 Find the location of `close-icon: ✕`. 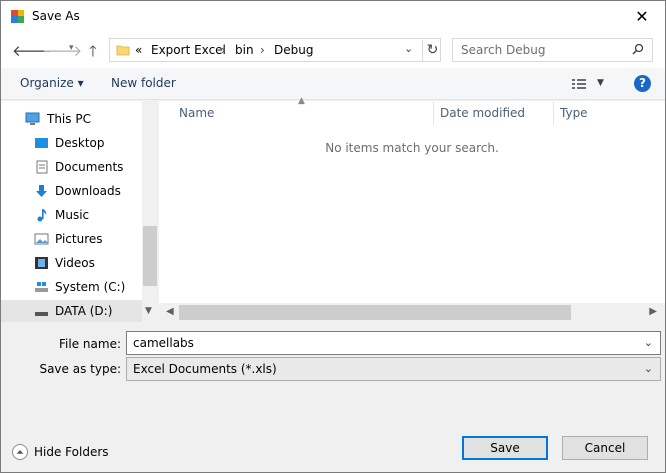

close-icon: ✕ is located at coordinates (642, 16).